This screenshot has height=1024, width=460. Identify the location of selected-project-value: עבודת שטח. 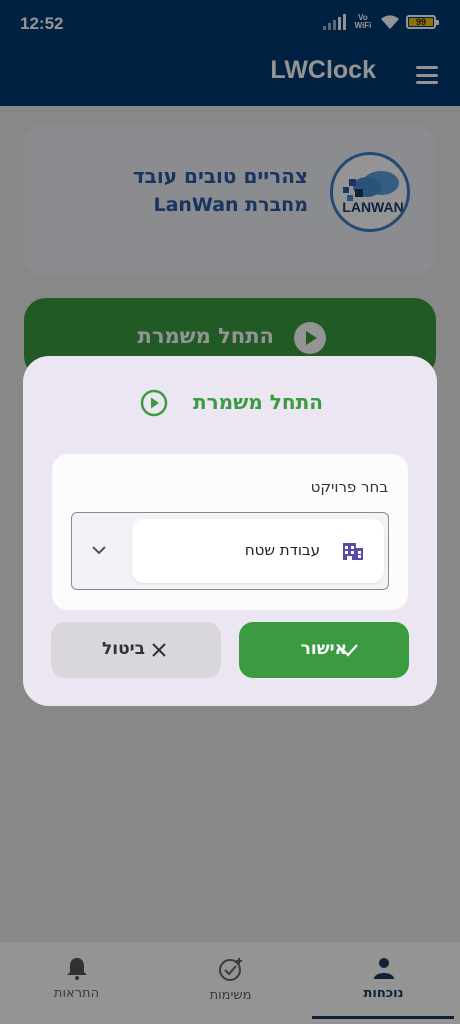
(282, 550).